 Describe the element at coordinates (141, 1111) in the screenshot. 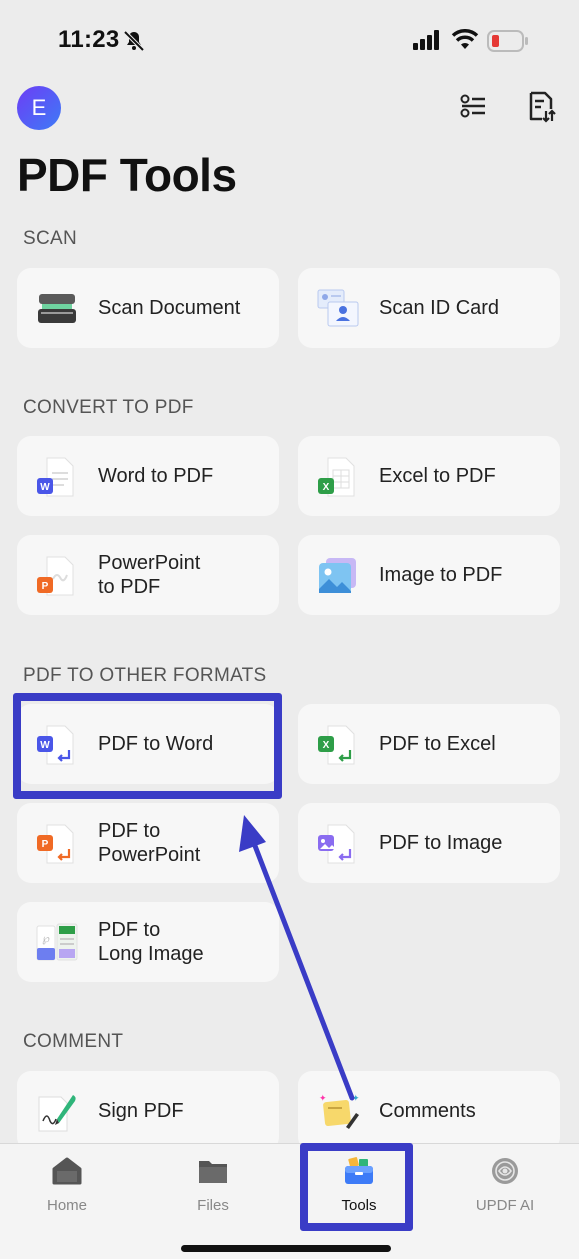

I see `sign-pdf-label: Sign PDF` at that location.